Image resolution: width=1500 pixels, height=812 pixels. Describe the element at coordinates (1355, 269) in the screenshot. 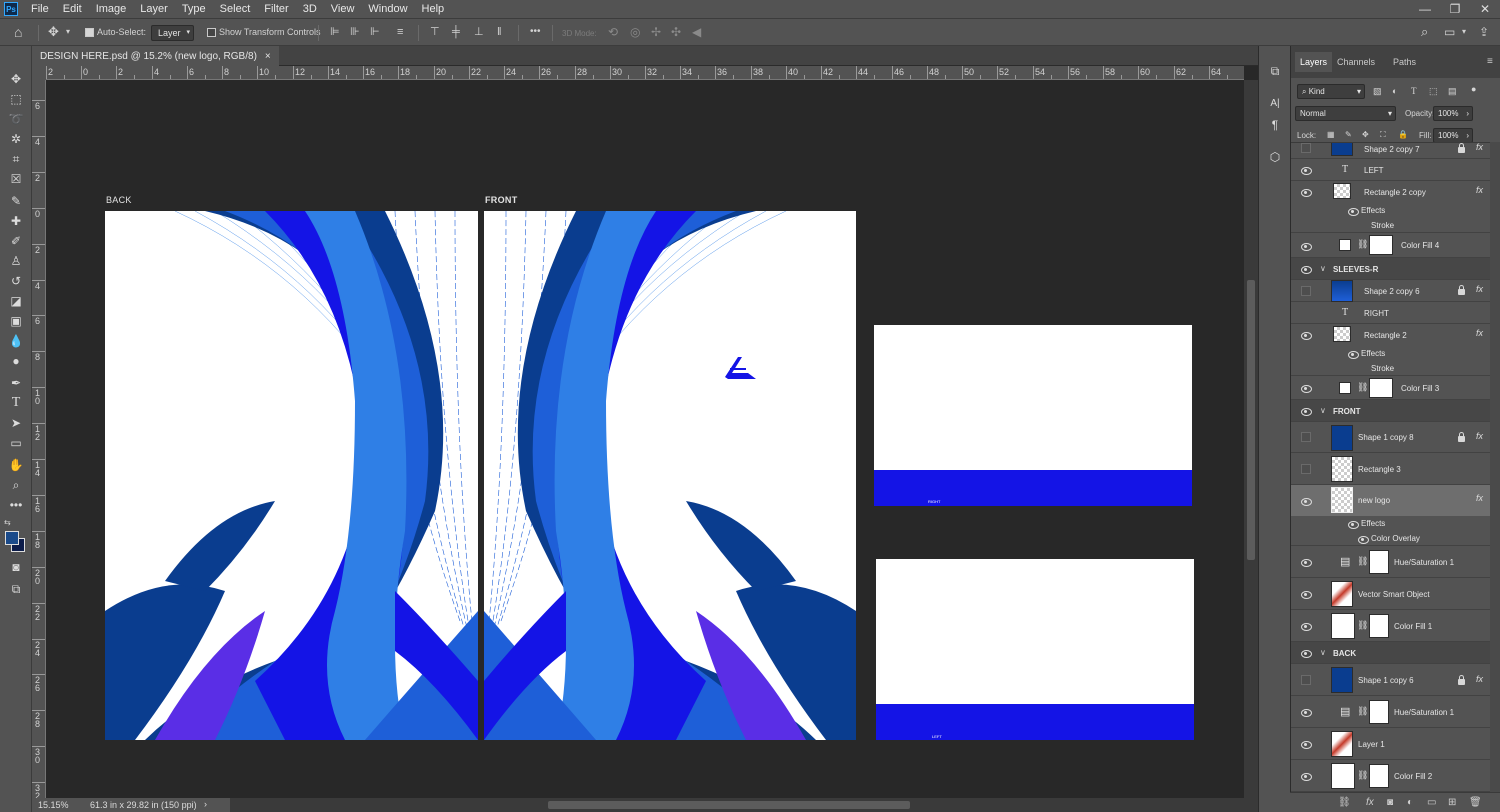

I see `group-name: SLEEVES-R` at that location.